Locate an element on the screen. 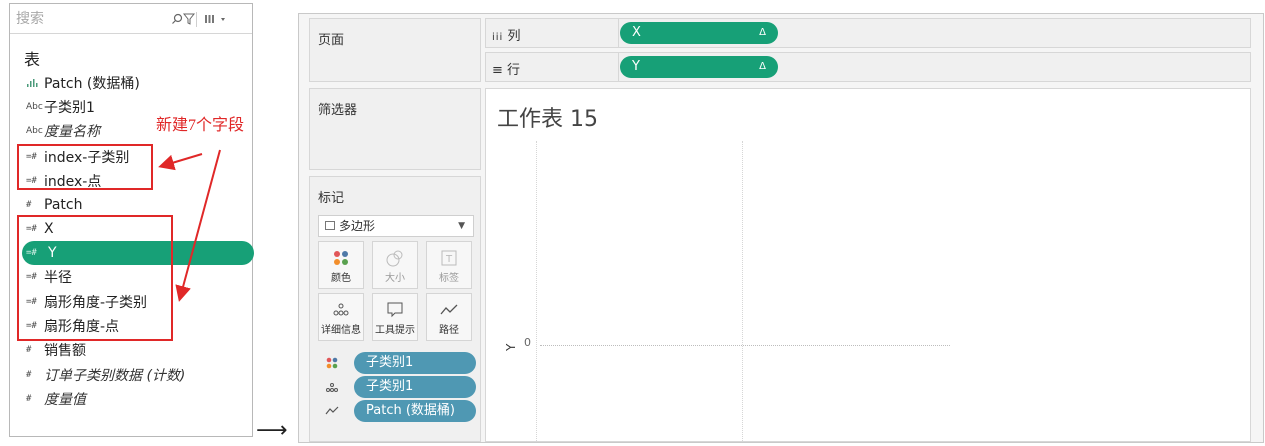 This screenshot has width=1265, height=446. filters-title: 筛选器 is located at coordinates (338, 110).